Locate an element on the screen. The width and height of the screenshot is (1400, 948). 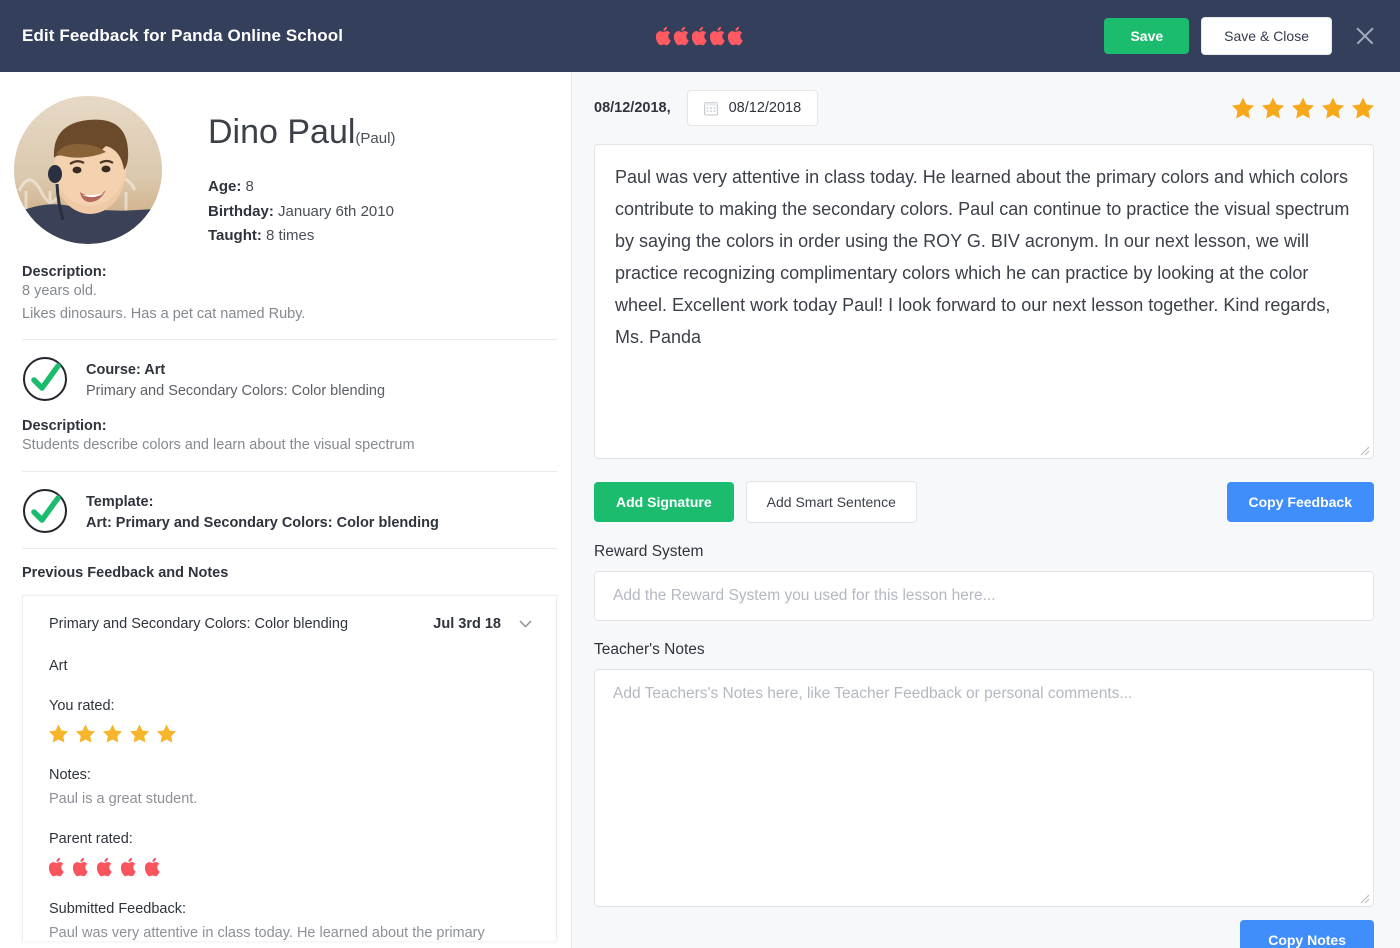
calendar-icon is located at coordinates (710, 108).